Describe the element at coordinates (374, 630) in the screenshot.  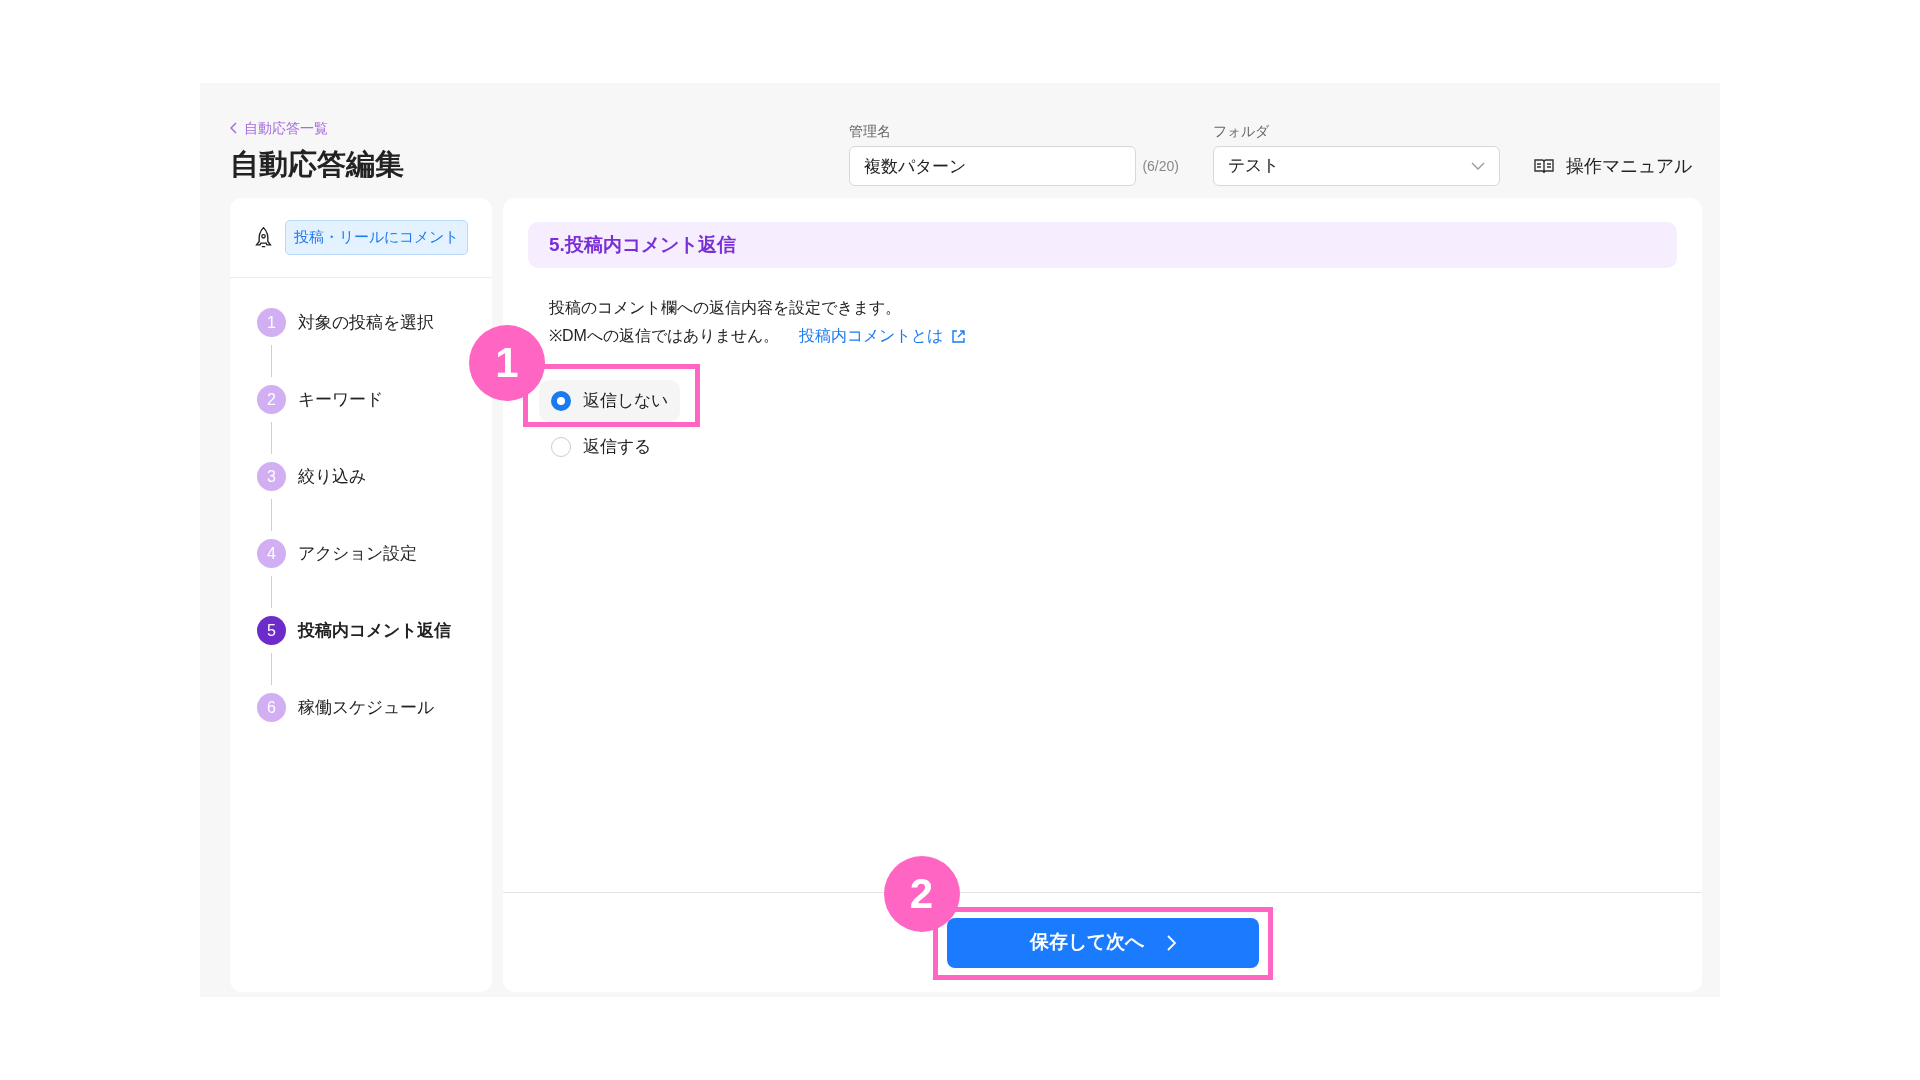
I see `step-label: 投稿内コメント返信` at that location.